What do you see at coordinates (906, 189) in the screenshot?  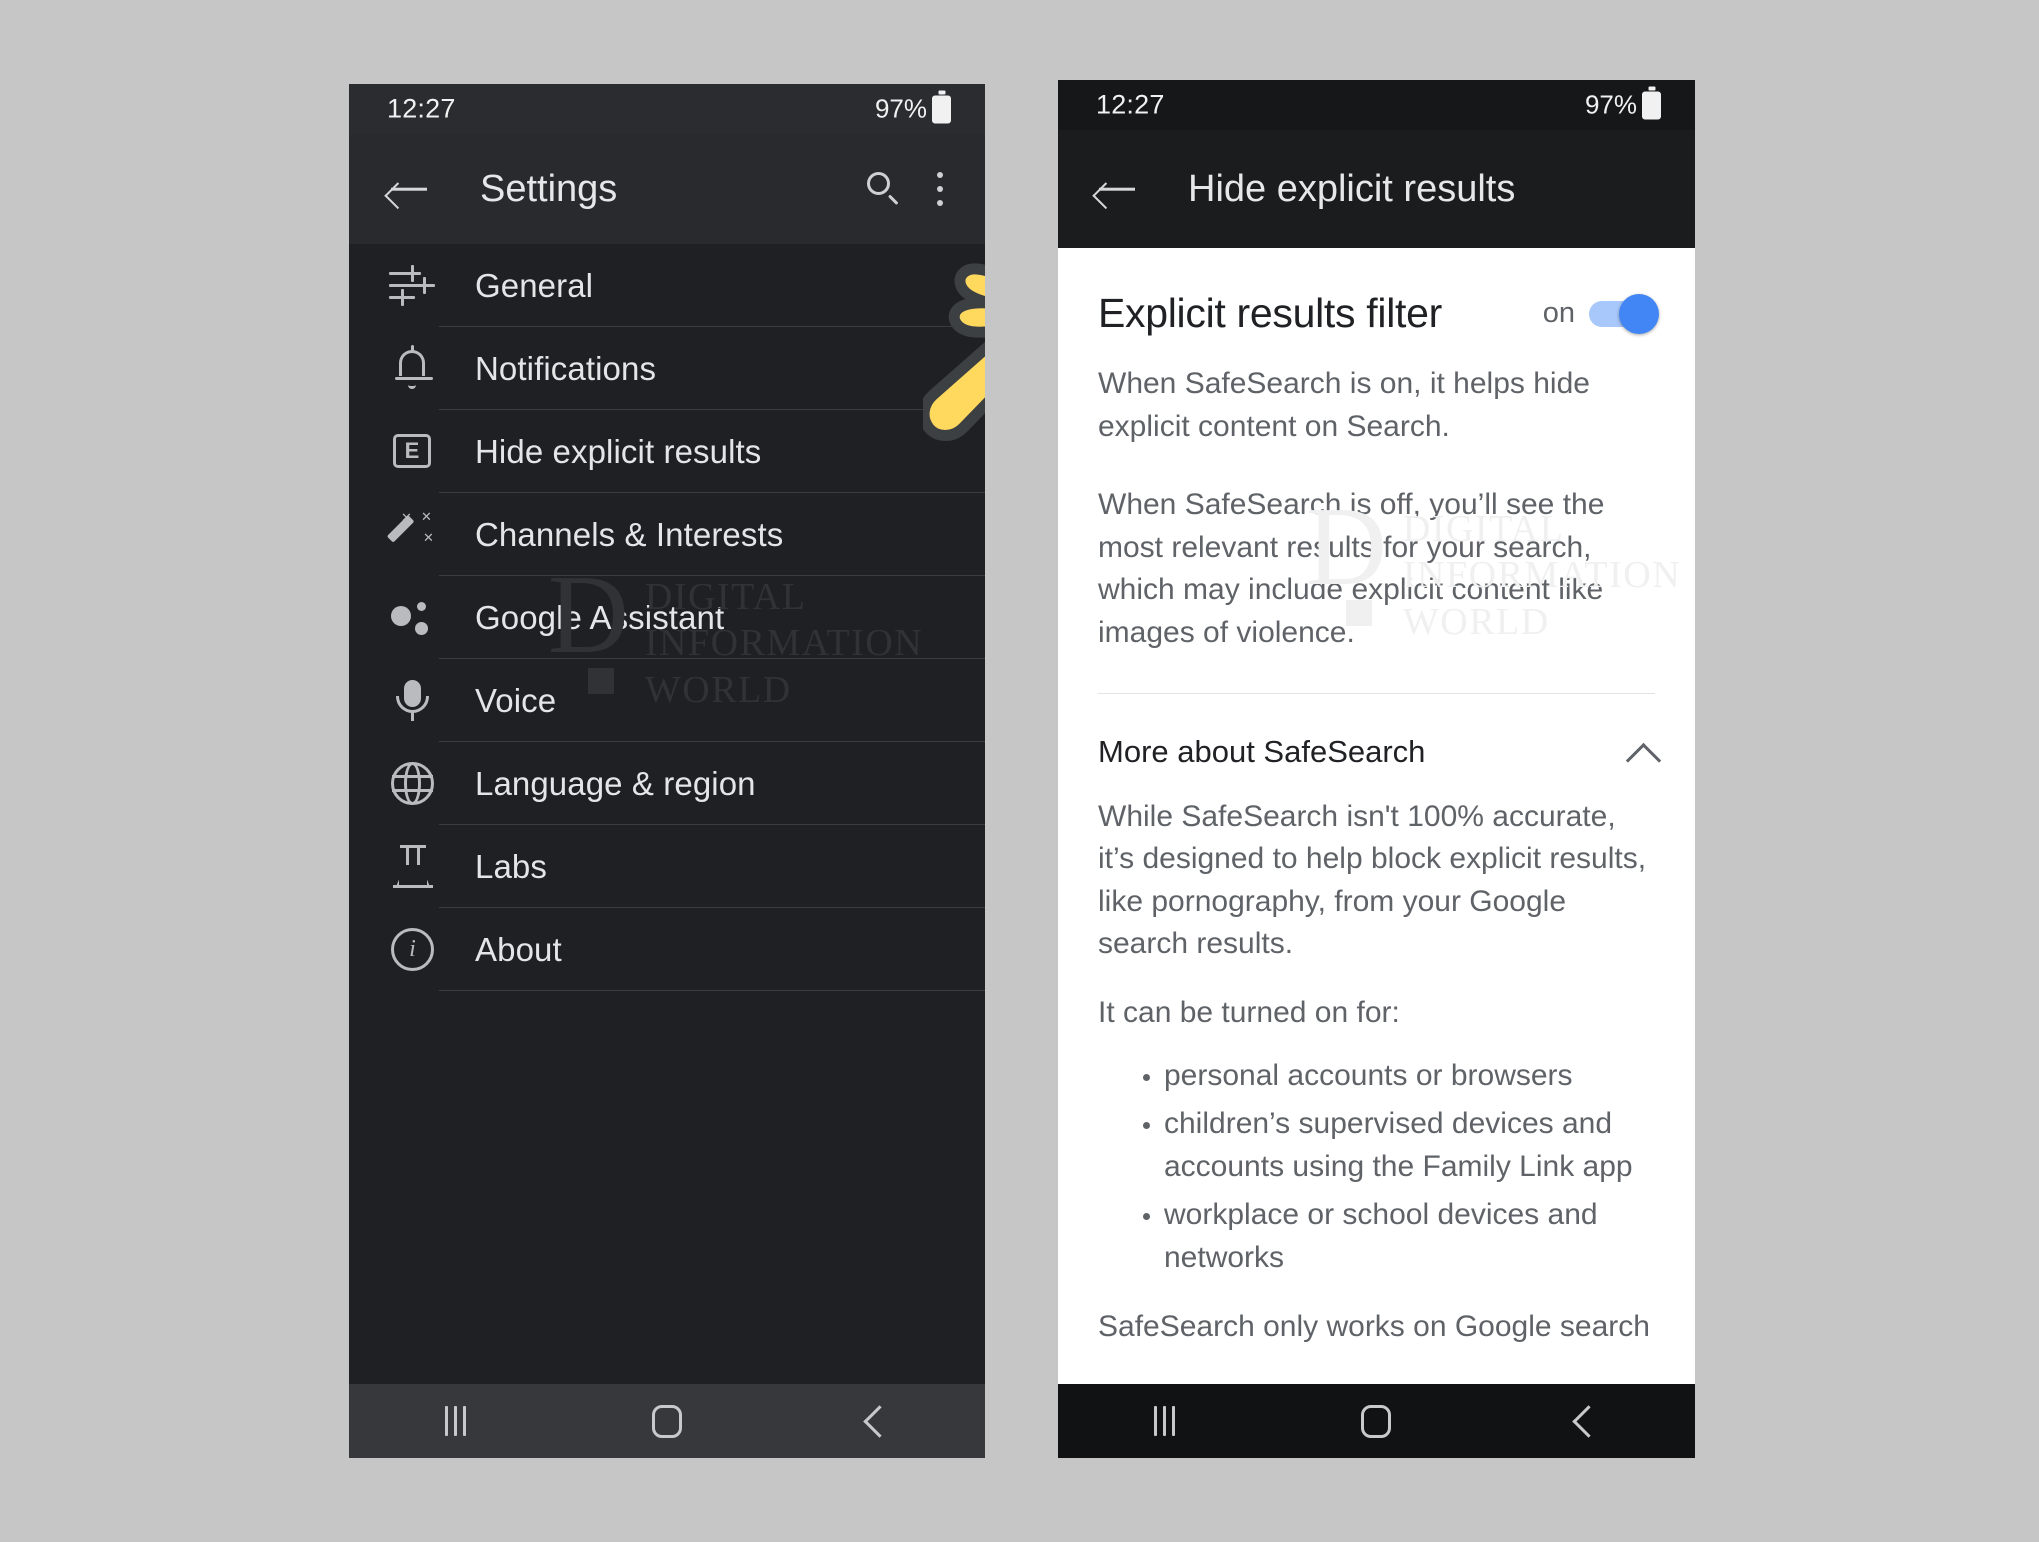 I see `app-bar-actions` at bounding box center [906, 189].